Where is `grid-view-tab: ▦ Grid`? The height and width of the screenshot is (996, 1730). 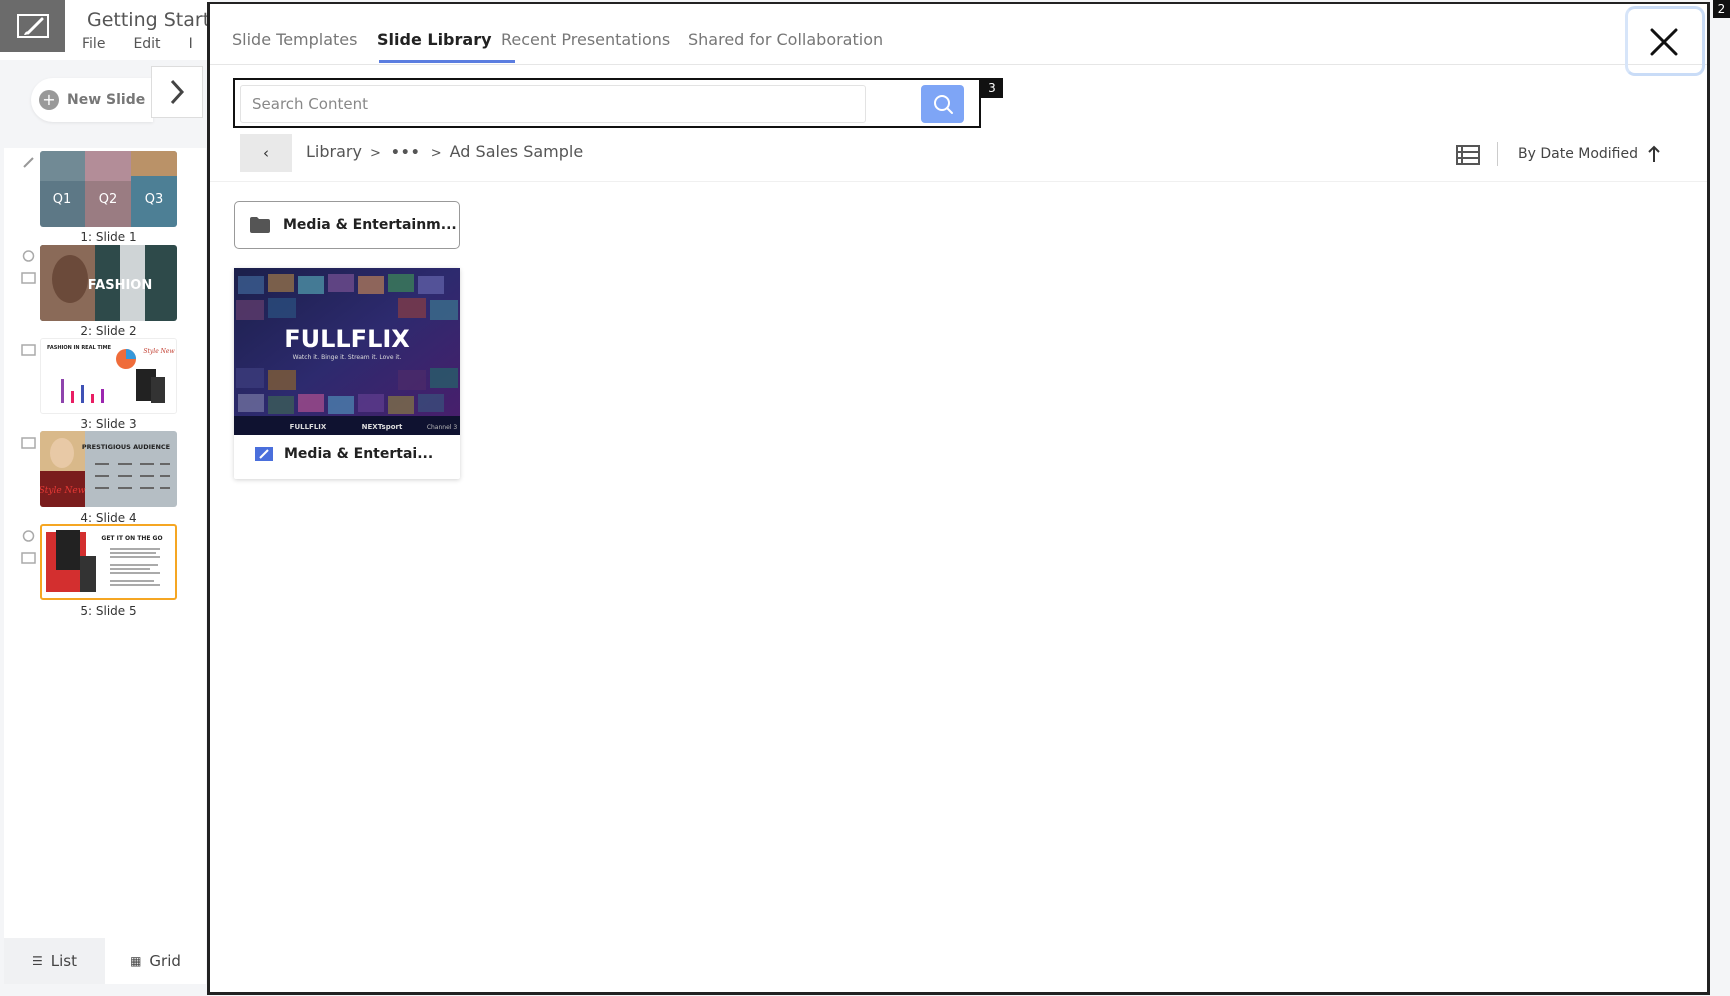 grid-view-tab: ▦ Grid is located at coordinates (155, 961).